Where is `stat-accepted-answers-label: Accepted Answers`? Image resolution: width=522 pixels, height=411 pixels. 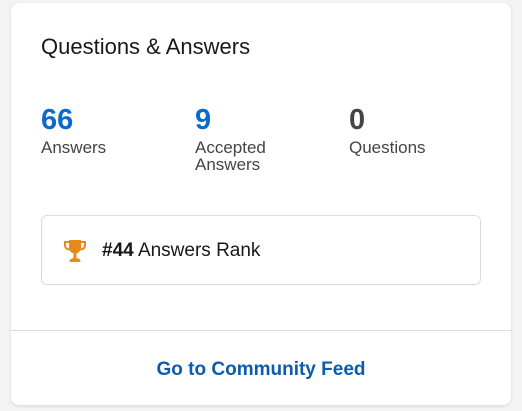
stat-accepted-answers-label: Accepted Answers is located at coordinates (230, 156).